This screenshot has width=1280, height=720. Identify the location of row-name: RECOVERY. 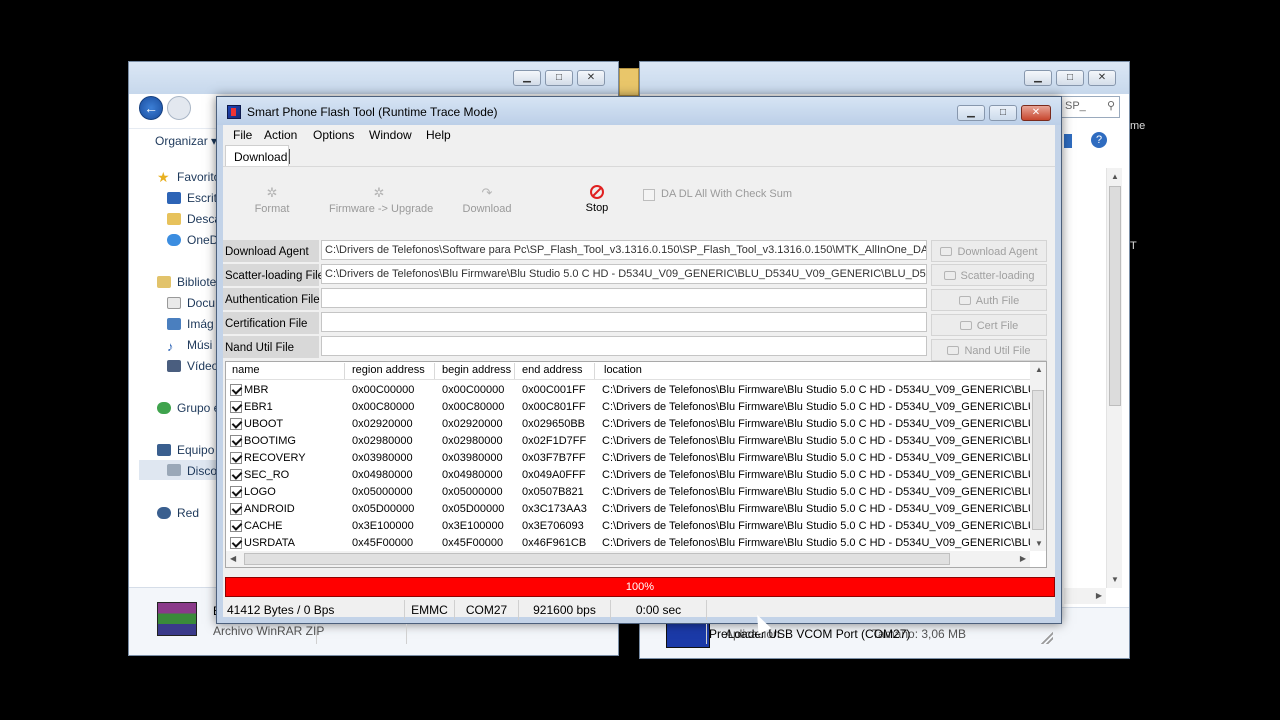
(275, 458).